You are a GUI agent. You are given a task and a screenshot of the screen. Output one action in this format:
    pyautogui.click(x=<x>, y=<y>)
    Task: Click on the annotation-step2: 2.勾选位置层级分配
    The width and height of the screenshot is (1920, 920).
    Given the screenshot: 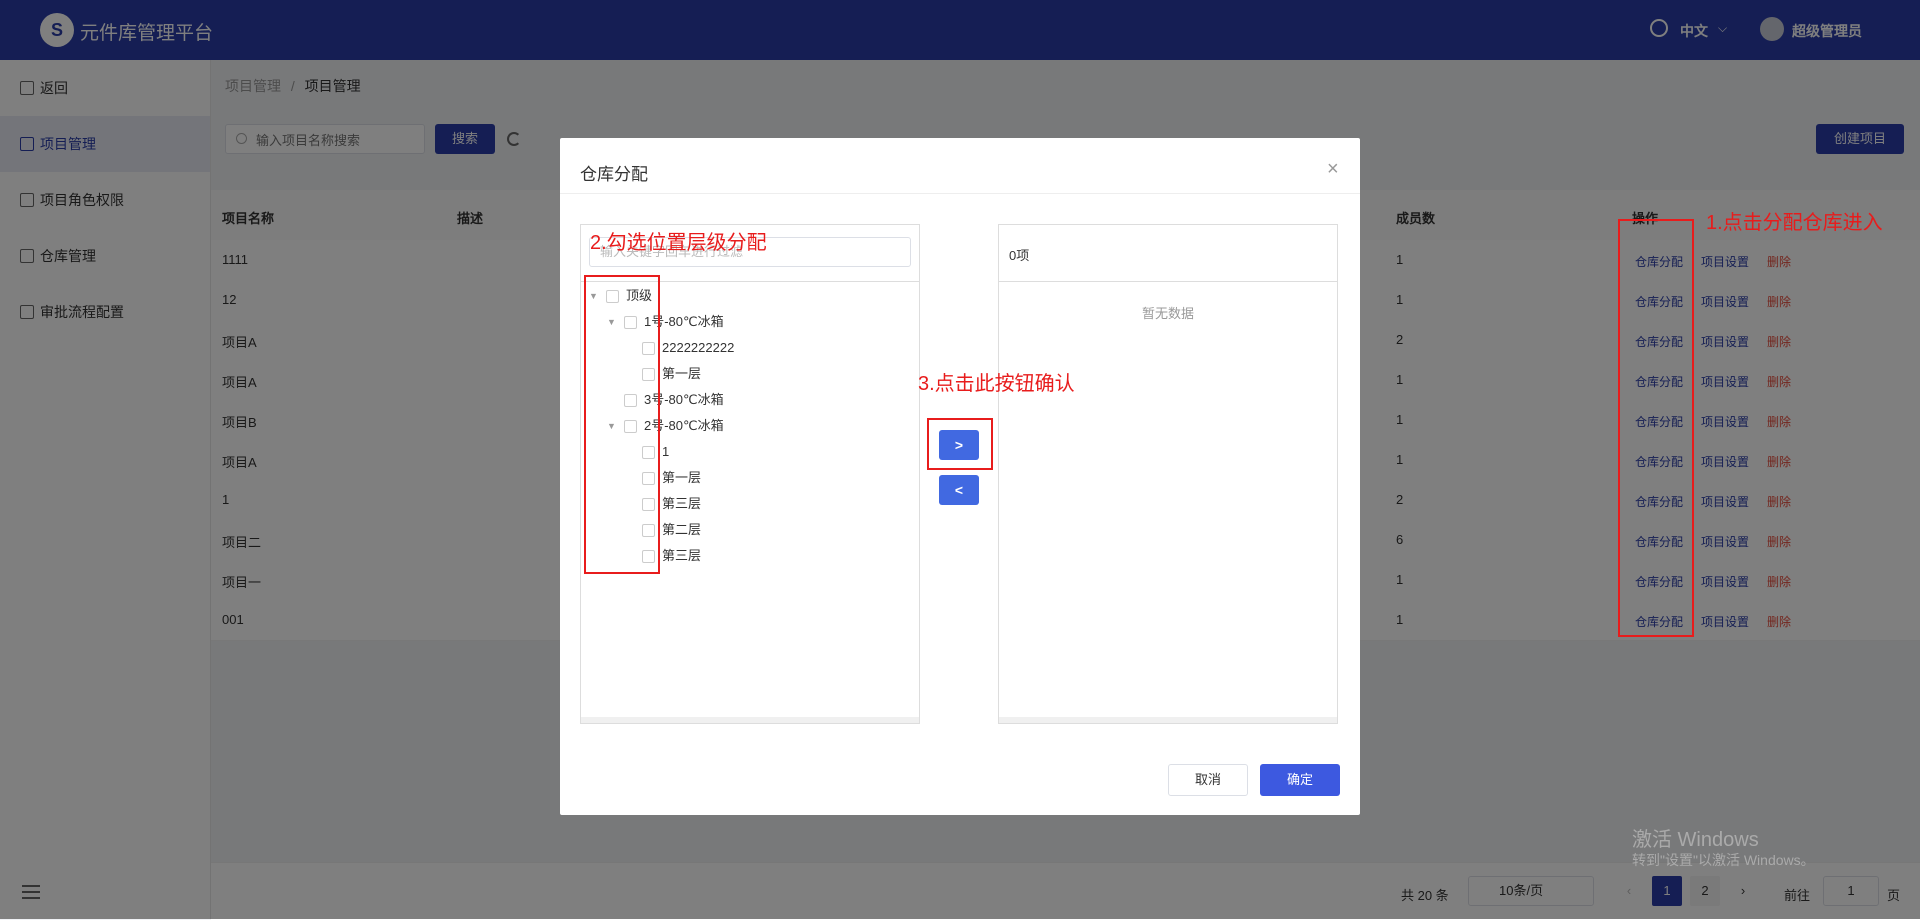 What is the action you would take?
    pyautogui.click(x=678, y=243)
    